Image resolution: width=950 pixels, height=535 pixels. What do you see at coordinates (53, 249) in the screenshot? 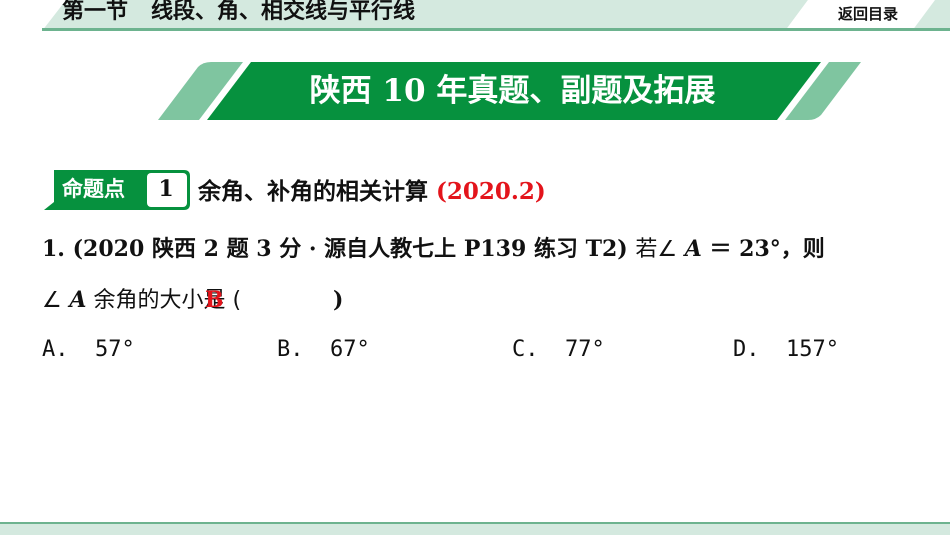
I see `question-number: 1.` at bounding box center [53, 249].